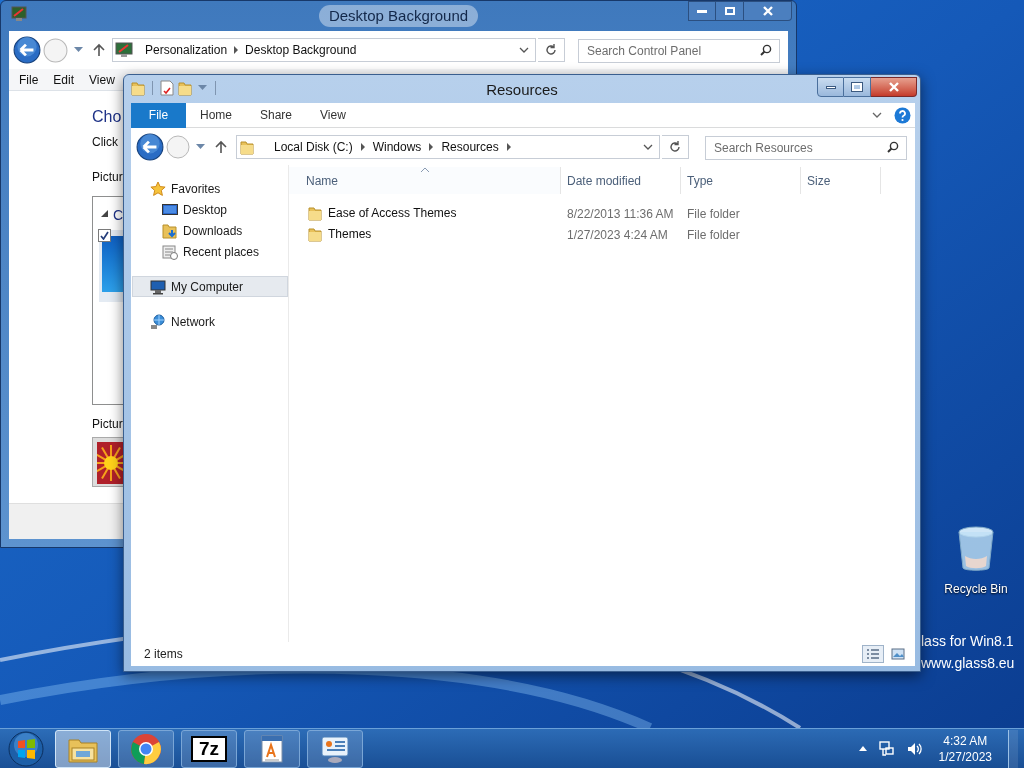  I want to click on breadcrumb-item: Windows, so click(397, 147).